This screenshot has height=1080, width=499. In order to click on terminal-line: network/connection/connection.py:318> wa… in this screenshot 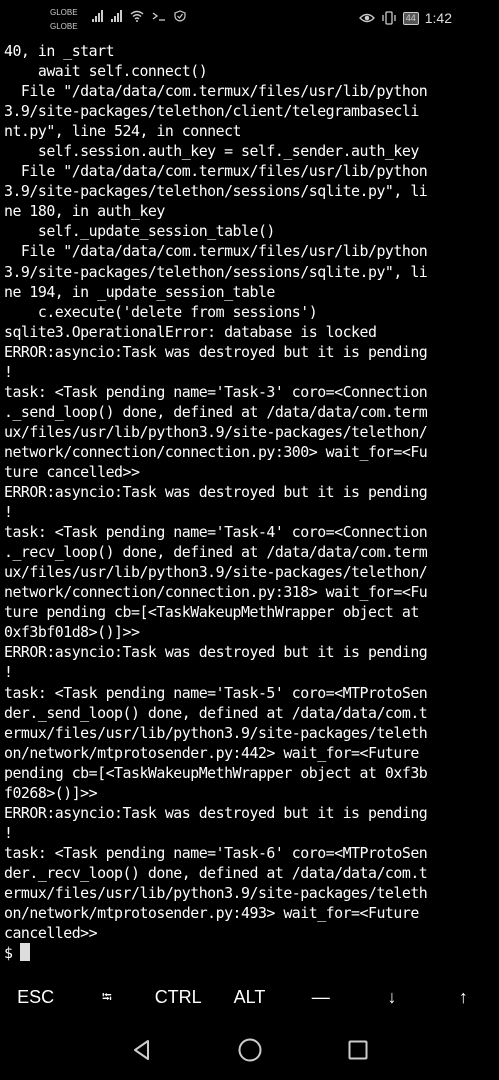, I will do `click(216, 592)`.